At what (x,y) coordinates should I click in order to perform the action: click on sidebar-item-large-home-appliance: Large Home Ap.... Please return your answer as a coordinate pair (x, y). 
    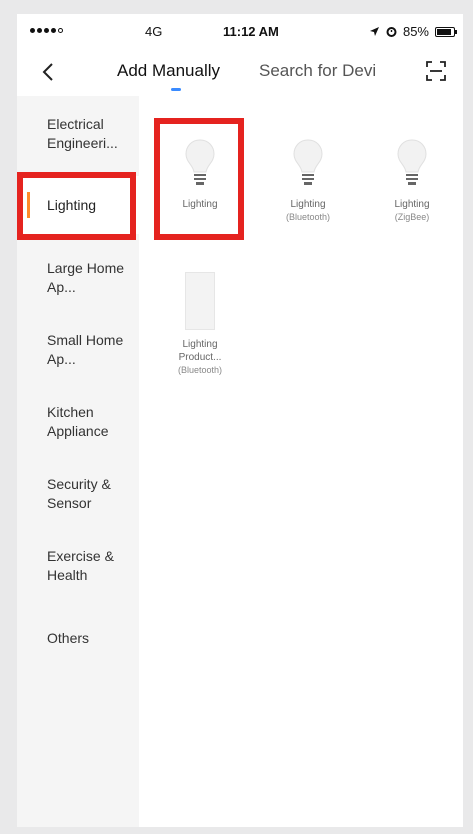
    Looking at the image, I should click on (78, 278).